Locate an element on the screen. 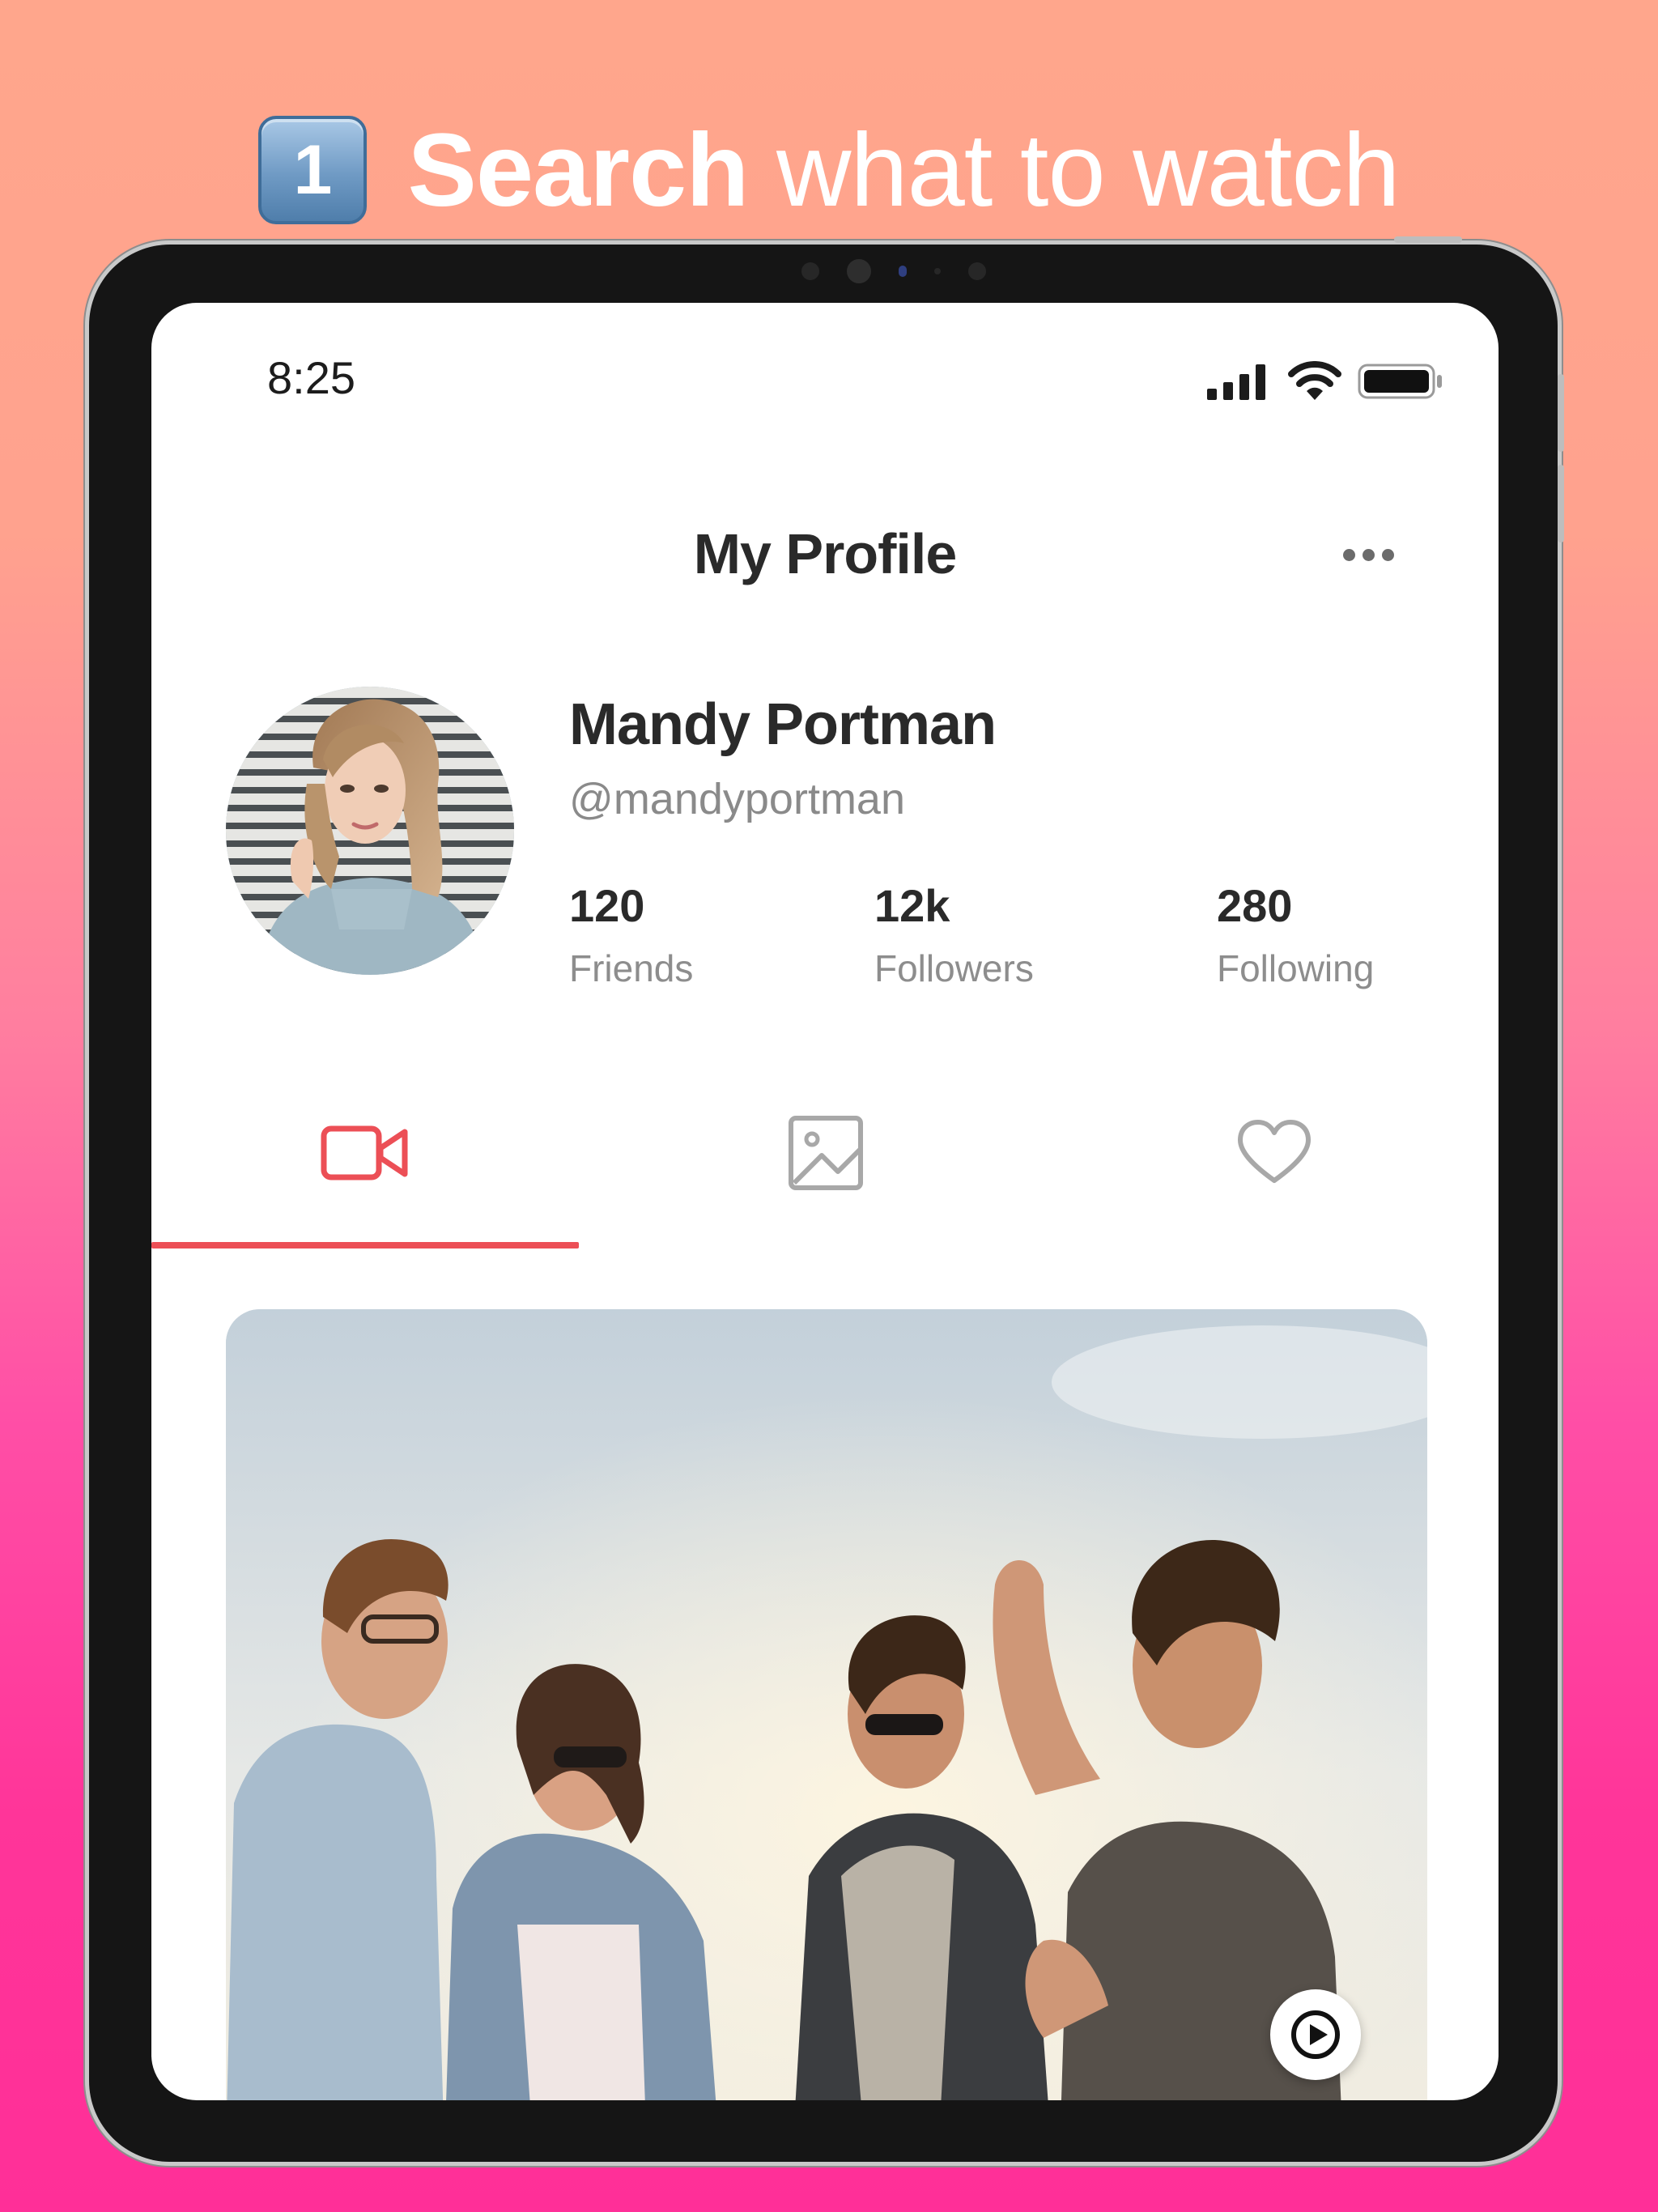 This screenshot has height=2212, width=1658. tab-videos is located at coordinates (365, 1153).